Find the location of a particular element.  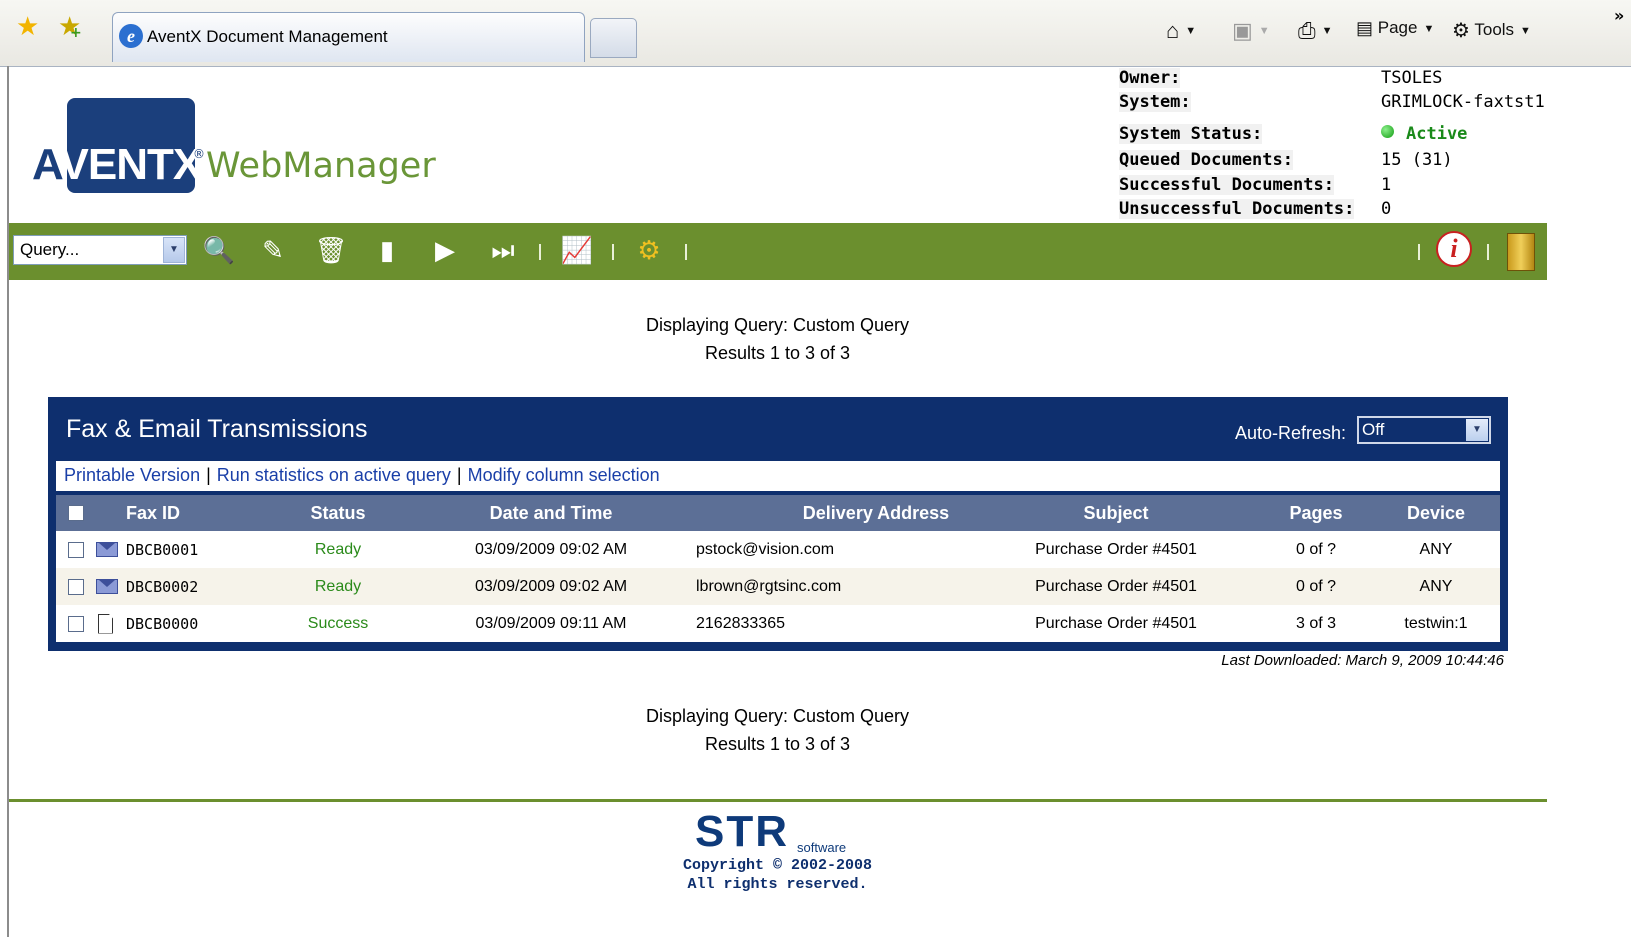

favorites-star-icon: ★ is located at coordinates (27, 27).